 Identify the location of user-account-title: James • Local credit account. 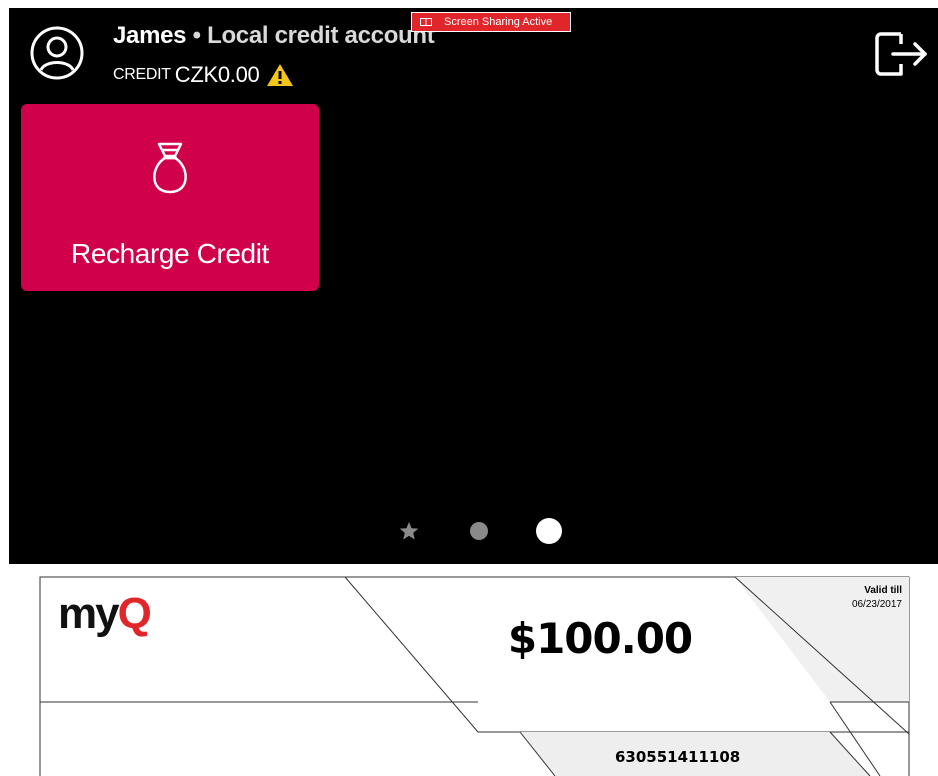
(274, 36).